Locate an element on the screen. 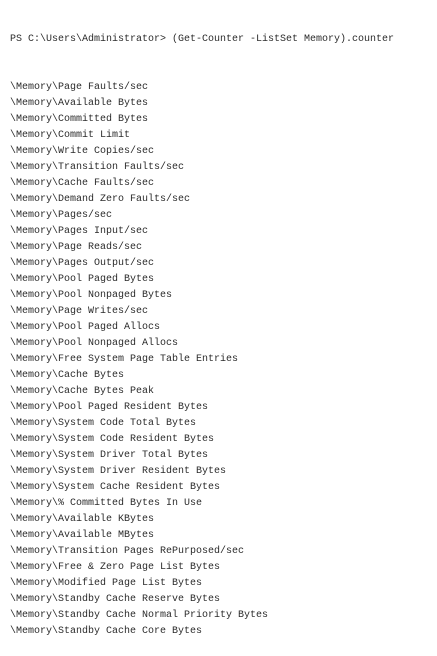  output-line: \Memory\Available Bytes is located at coordinates (79, 103).